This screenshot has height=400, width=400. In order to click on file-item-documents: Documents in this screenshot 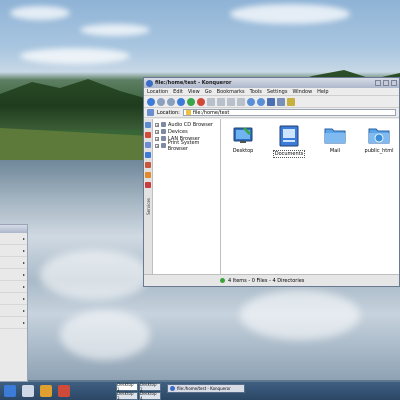, I will do `click(289, 141)`.